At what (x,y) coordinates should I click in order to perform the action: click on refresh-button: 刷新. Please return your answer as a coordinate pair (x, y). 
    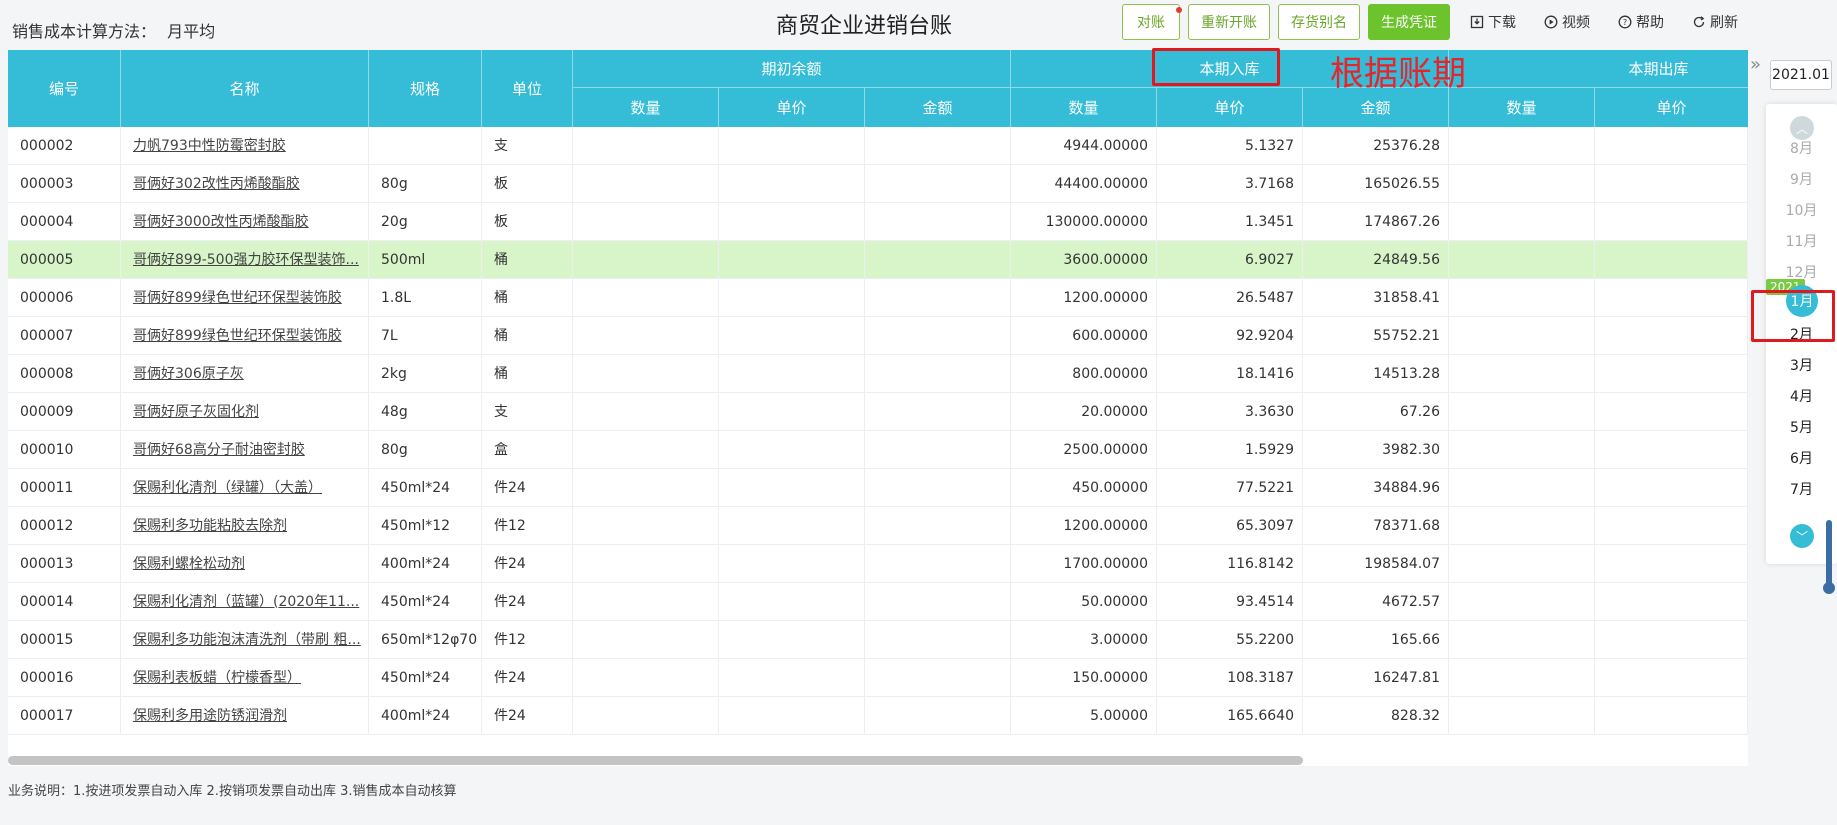
    Looking at the image, I should click on (1715, 22).